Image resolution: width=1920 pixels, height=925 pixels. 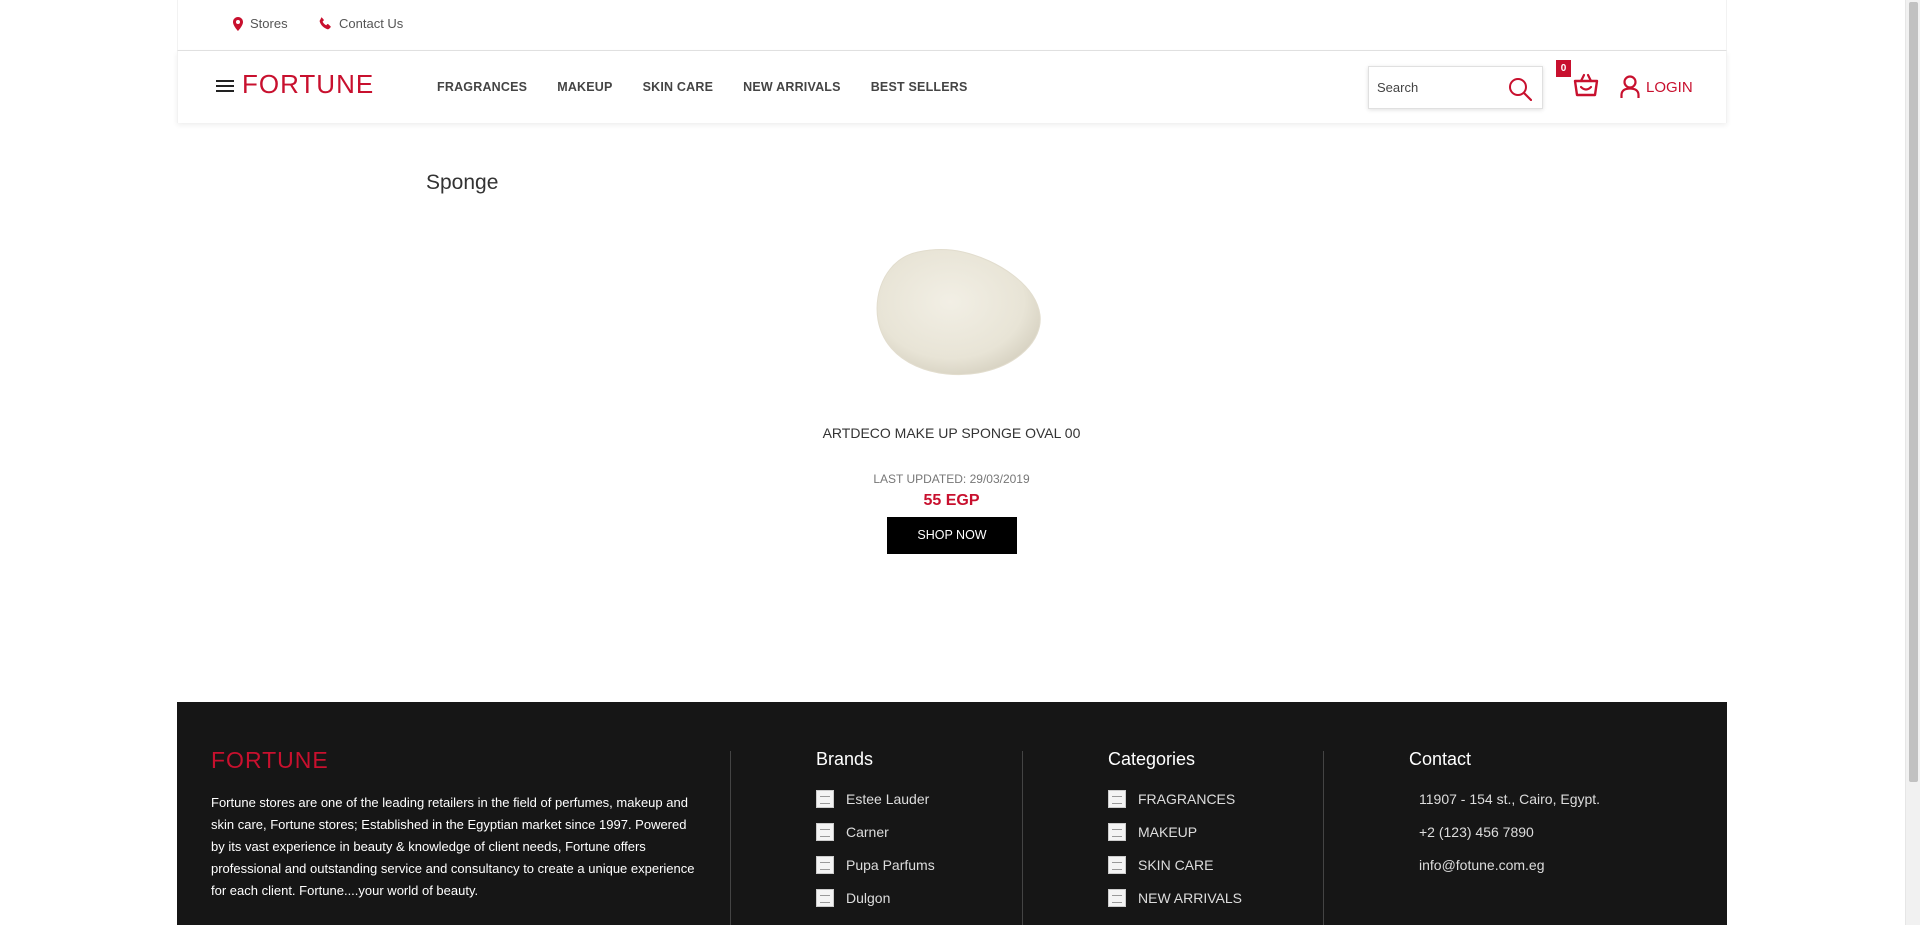 I want to click on category-item: NEW ARRIVALS, so click(x=1175, y=897).